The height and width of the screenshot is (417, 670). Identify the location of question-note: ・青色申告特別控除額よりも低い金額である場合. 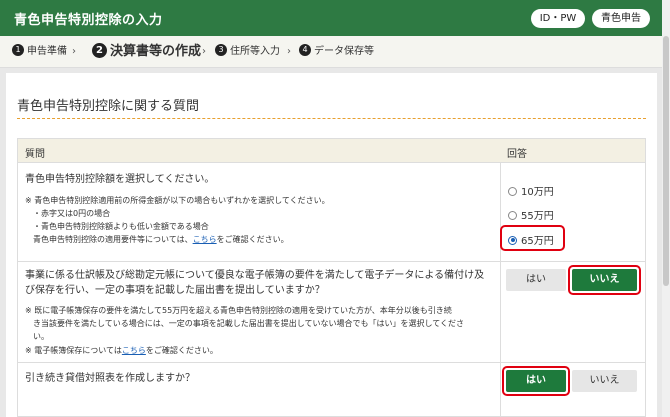
(121, 226).